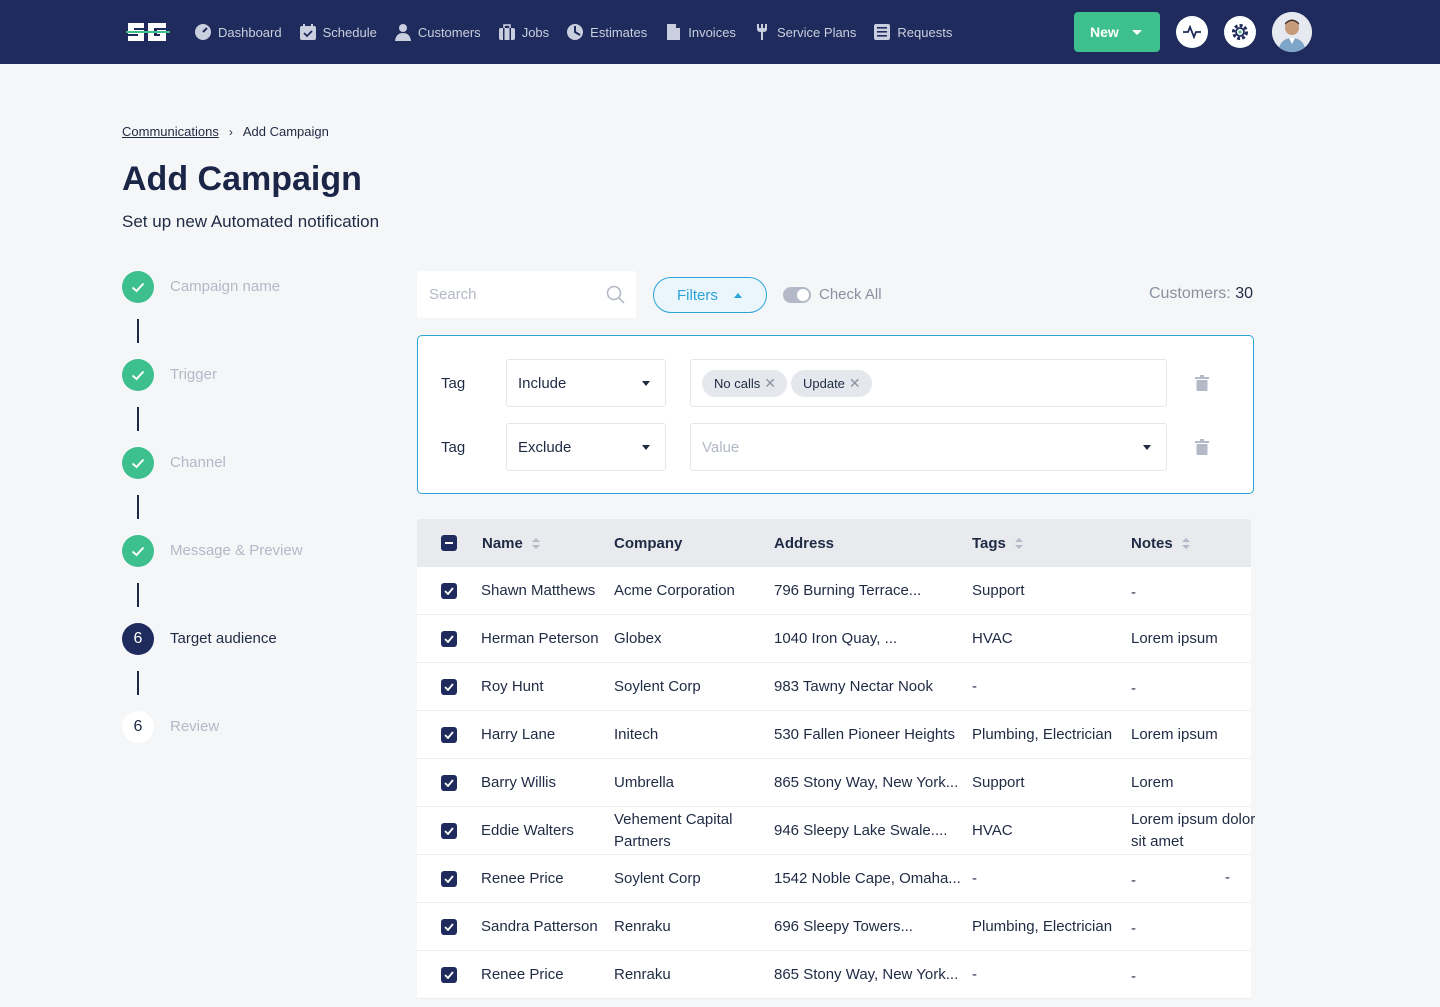 The height and width of the screenshot is (1007, 1440). Describe the element at coordinates (349, 32) in the screenshot. I see `nav-item-label: Schedule` at that location.